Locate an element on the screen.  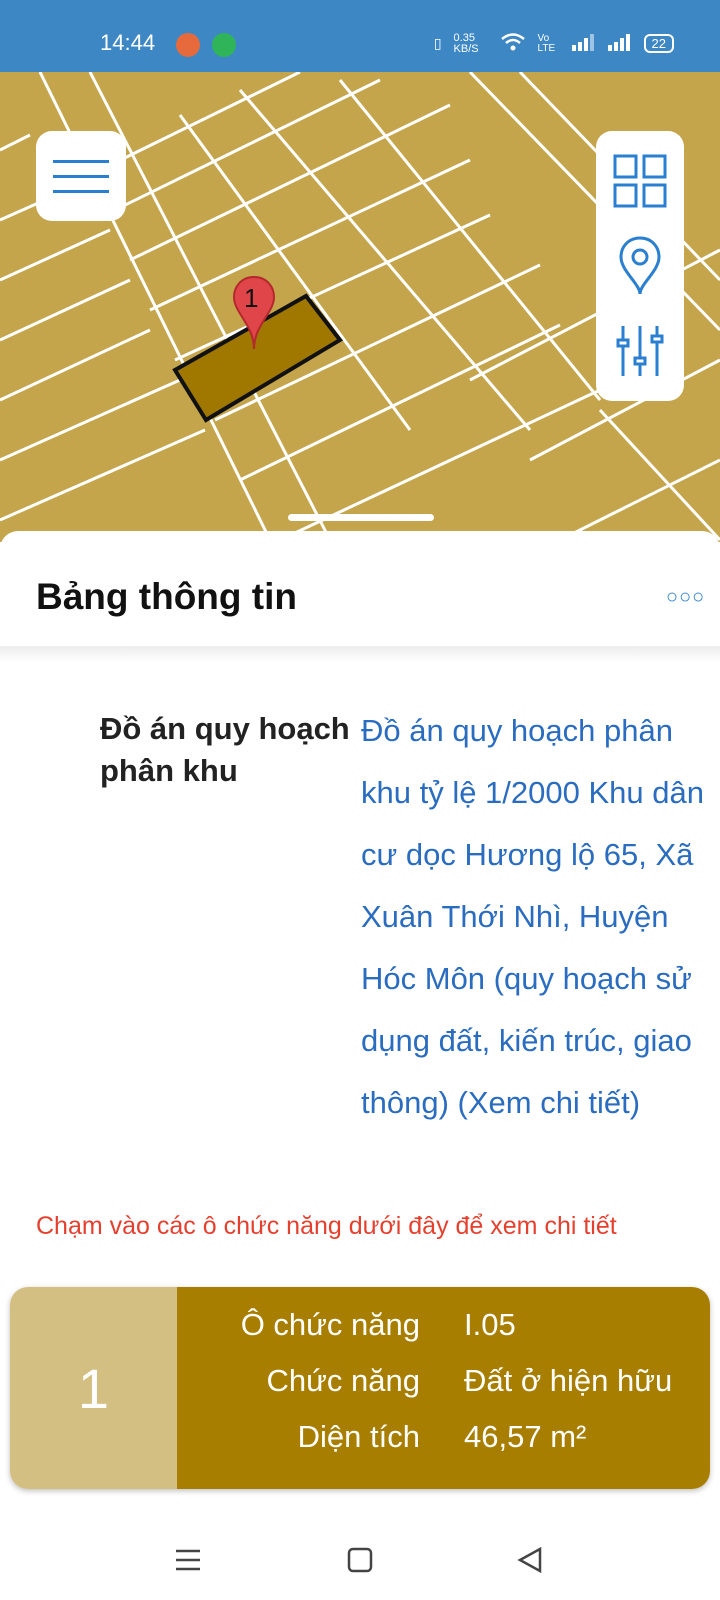
recent-apps-button is located at coordinates (188, 1560).